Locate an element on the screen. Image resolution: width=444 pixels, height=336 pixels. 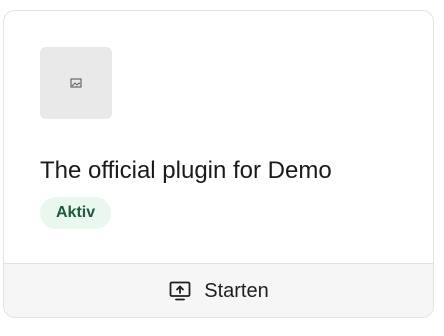
status-badge: Aktiv is located at coordinates (76, 213).